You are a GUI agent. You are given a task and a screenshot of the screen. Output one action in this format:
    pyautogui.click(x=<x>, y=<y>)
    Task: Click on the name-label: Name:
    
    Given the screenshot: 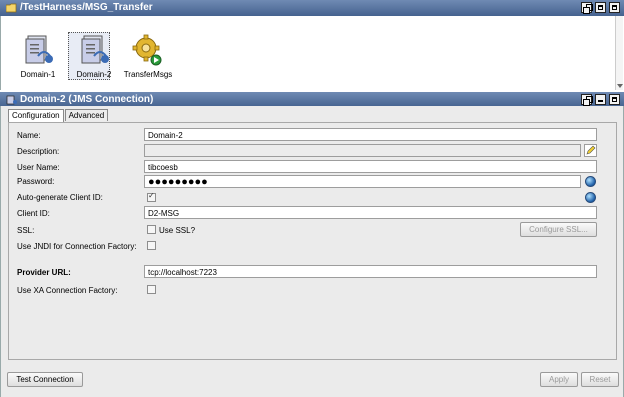 What is the action you would take?
    pyautogui.click(x=29, y=135)
    